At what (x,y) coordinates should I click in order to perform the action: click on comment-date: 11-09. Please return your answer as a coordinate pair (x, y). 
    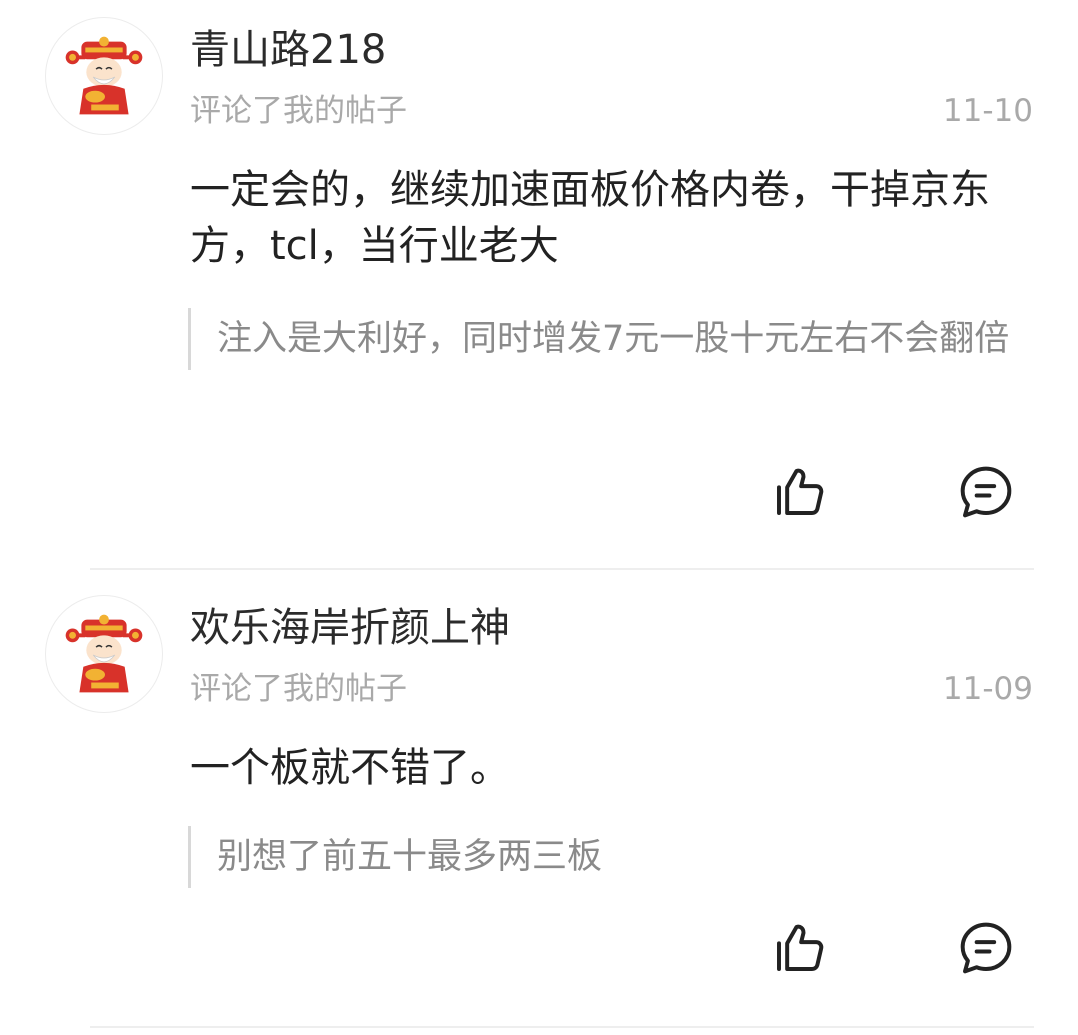
    Looking at the image, I should click on (987, 689).